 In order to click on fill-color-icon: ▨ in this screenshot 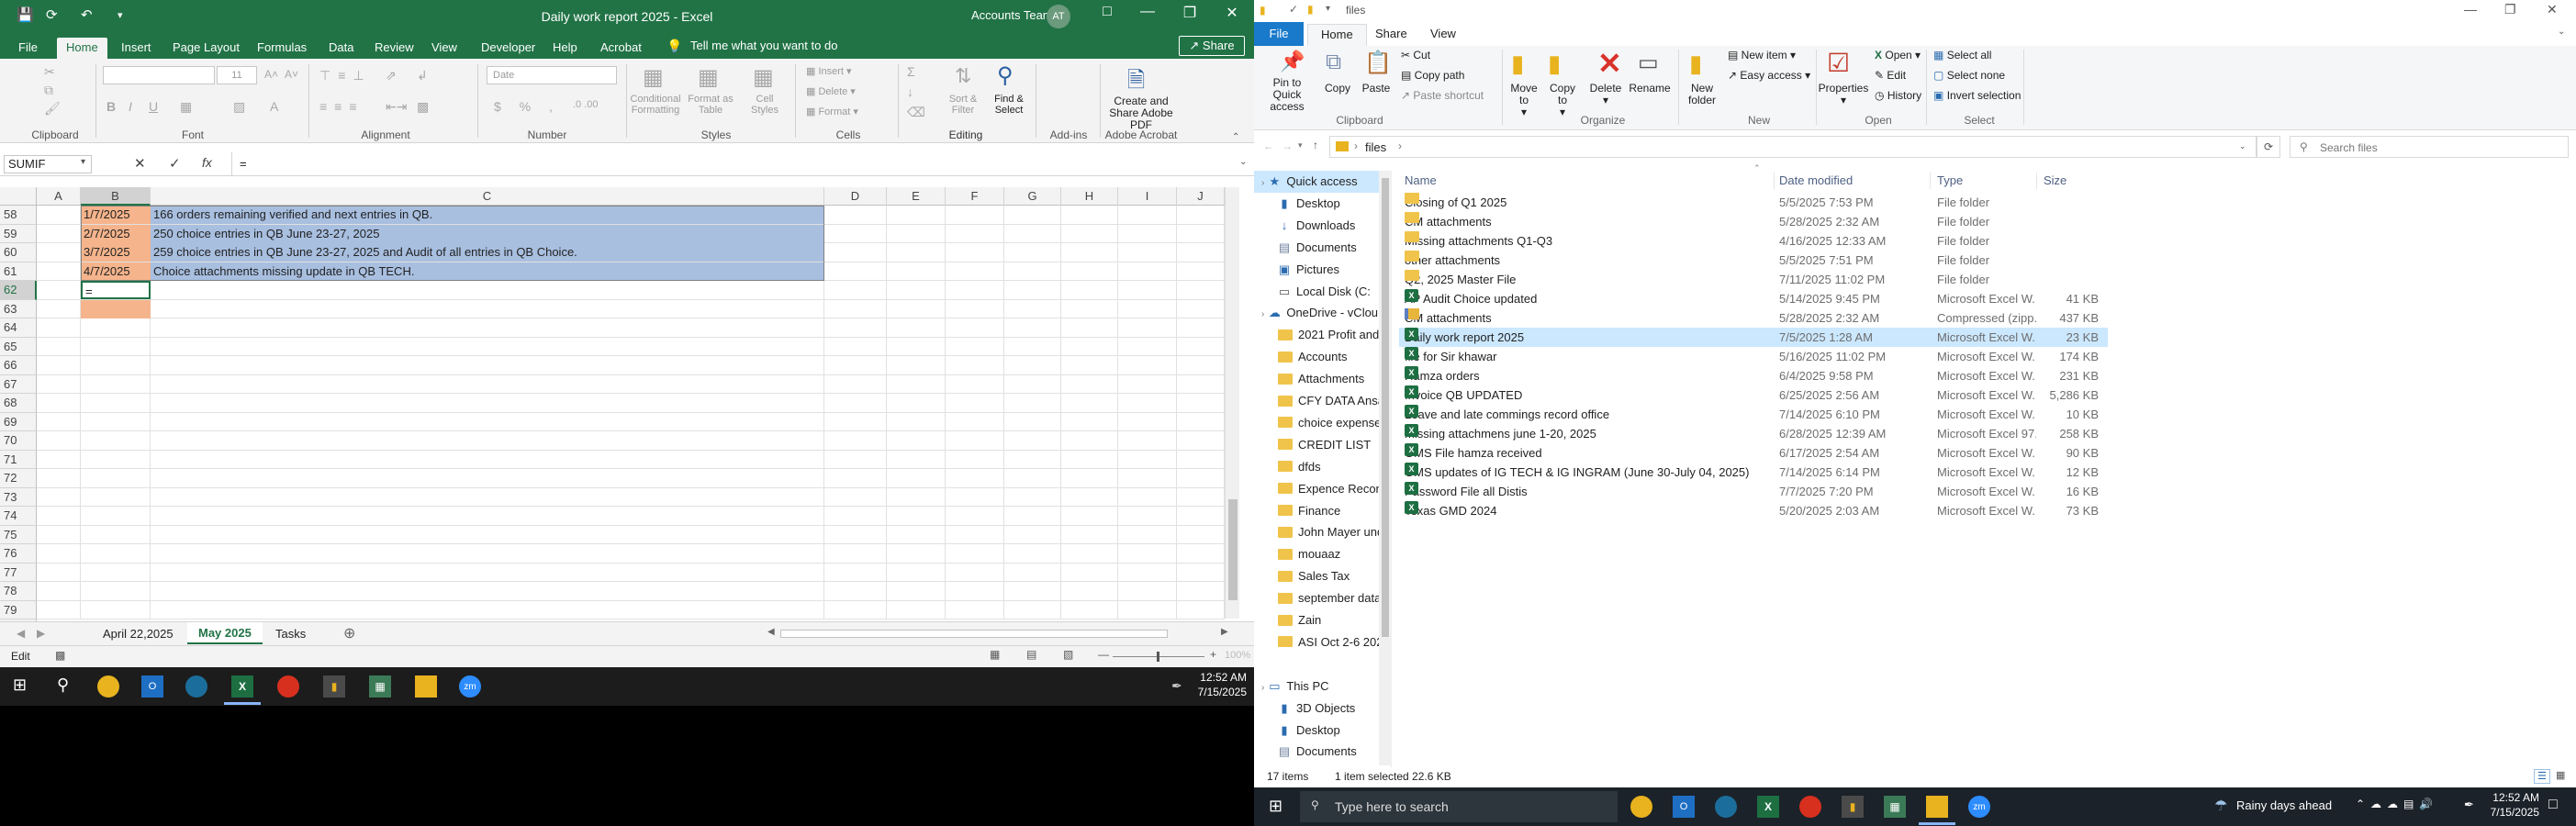, I will do `click(239, 107)`.